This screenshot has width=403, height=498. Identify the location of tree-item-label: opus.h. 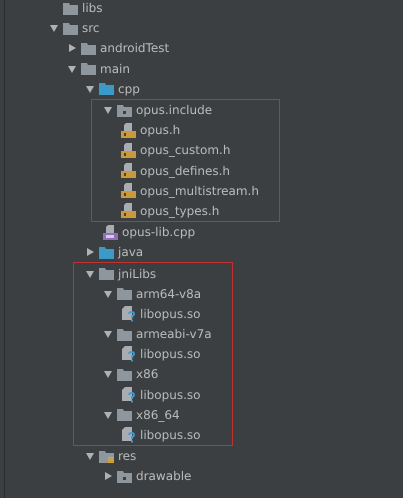
(160, 130).